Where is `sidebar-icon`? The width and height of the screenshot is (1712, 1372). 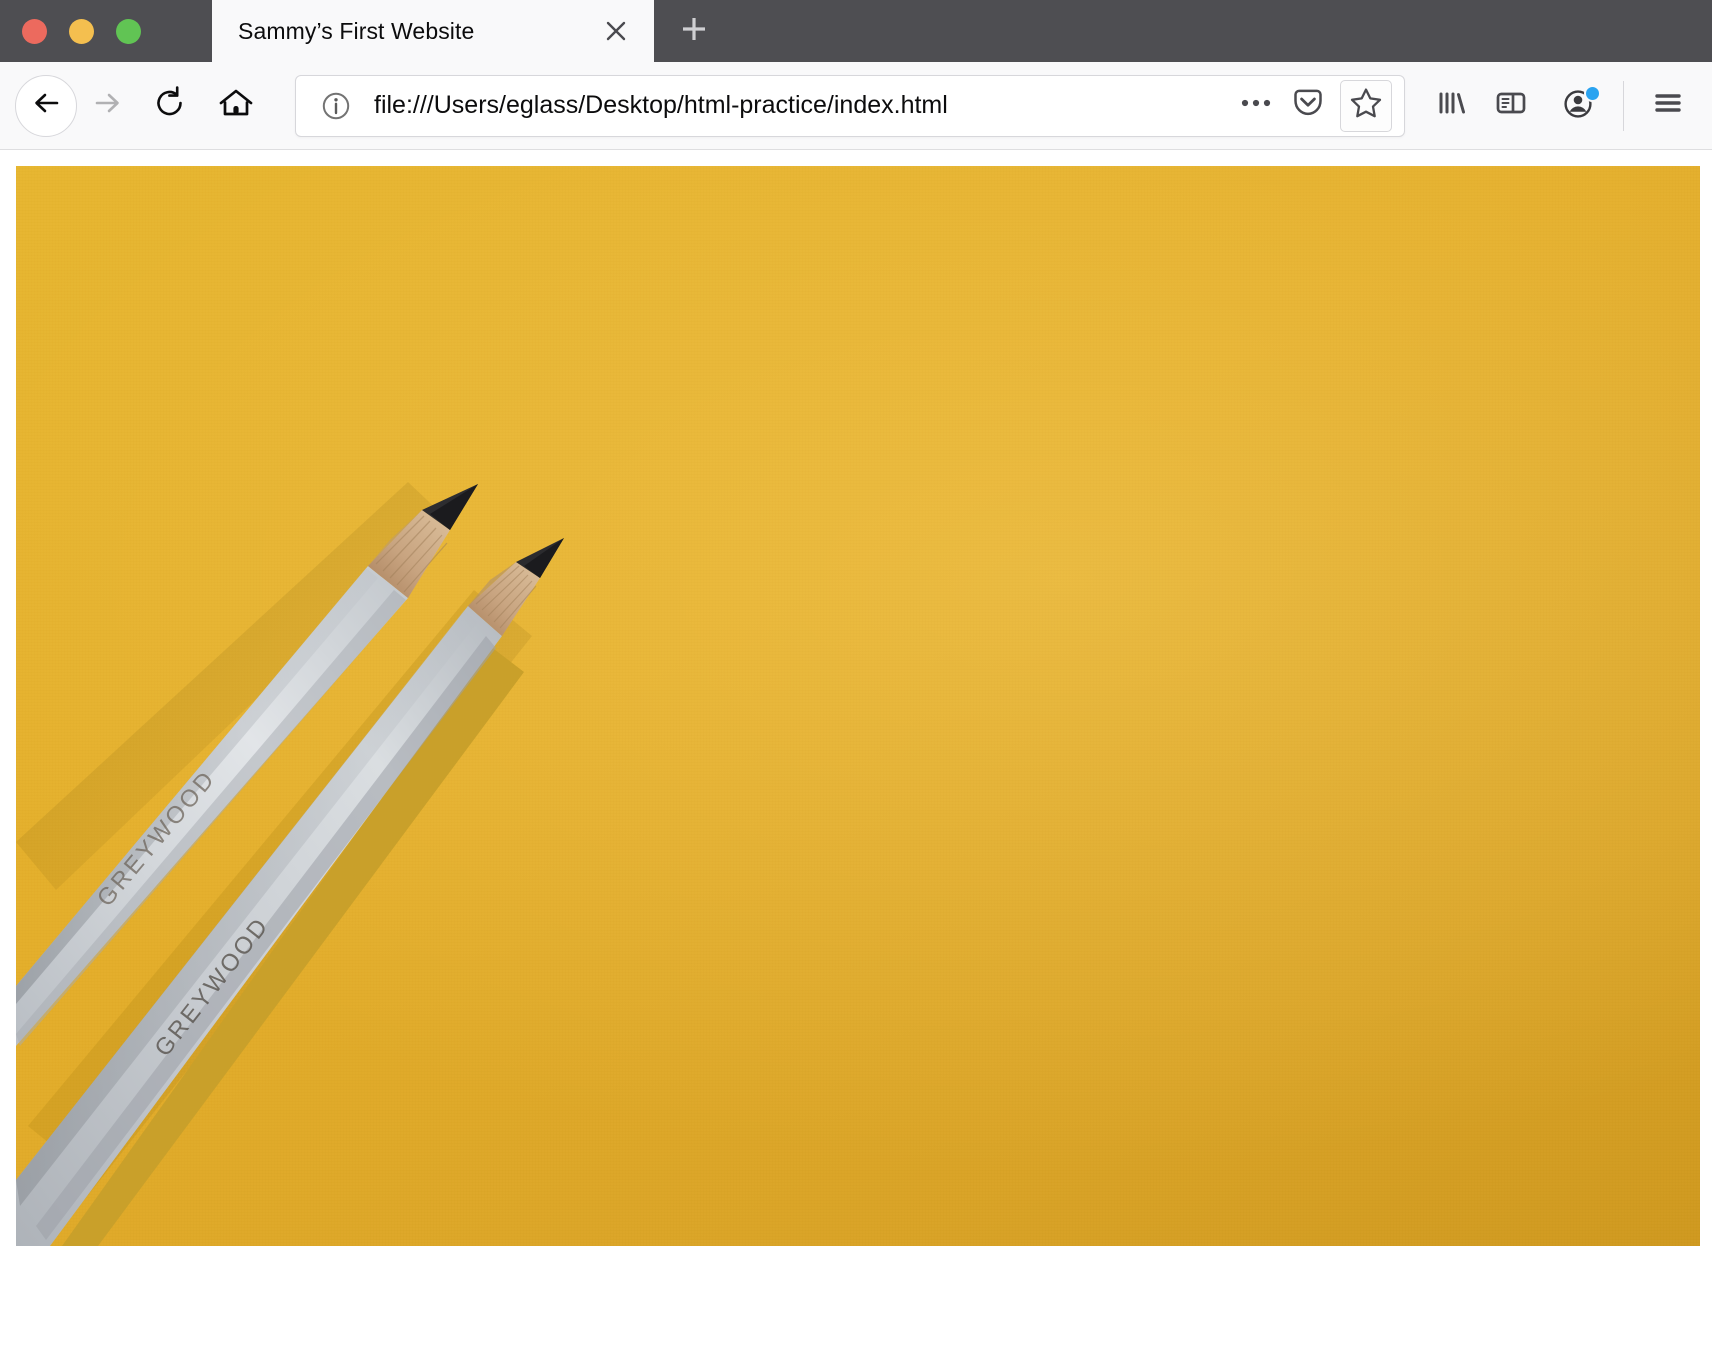
sidebar-icon is located at coordinates (1511, 105).